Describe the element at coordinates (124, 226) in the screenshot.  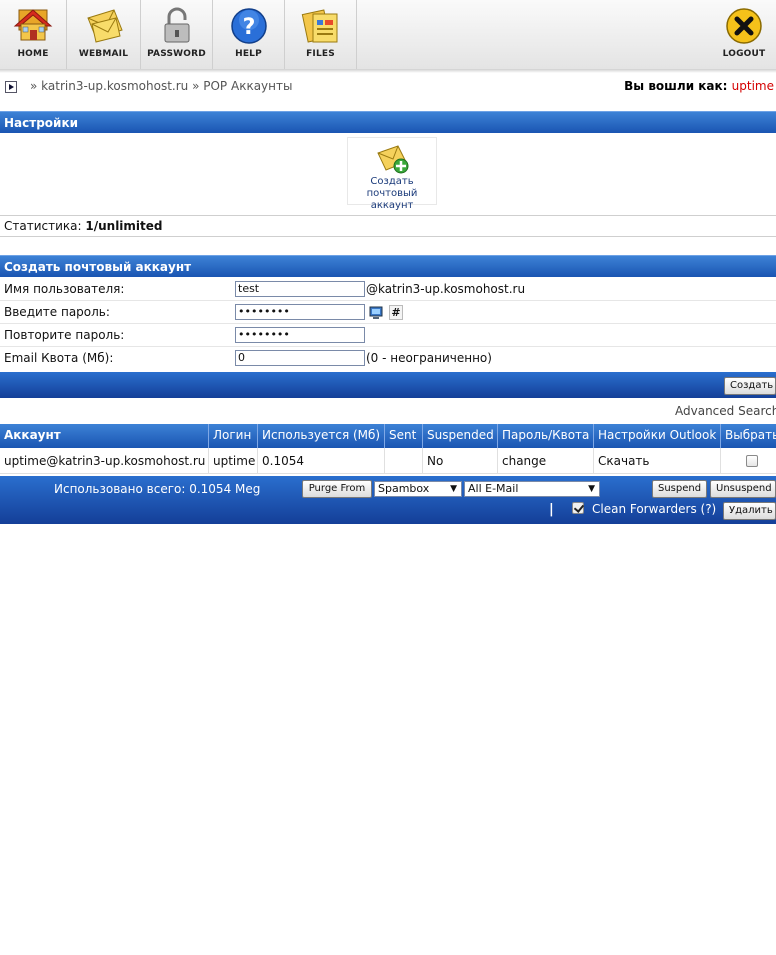
I see `statistics-value: 1/unlimited` at that location.